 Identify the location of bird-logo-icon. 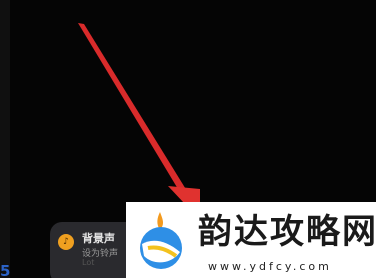
(161, 240).